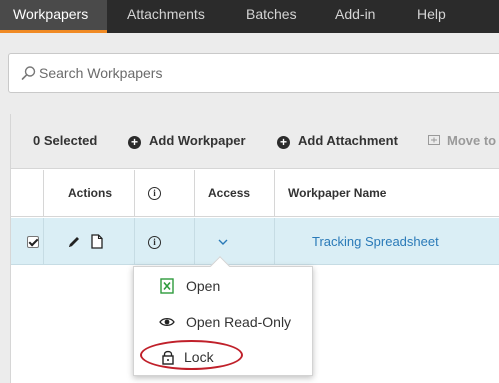  I want to click on menu-item-open: Open, so click(224, 286).